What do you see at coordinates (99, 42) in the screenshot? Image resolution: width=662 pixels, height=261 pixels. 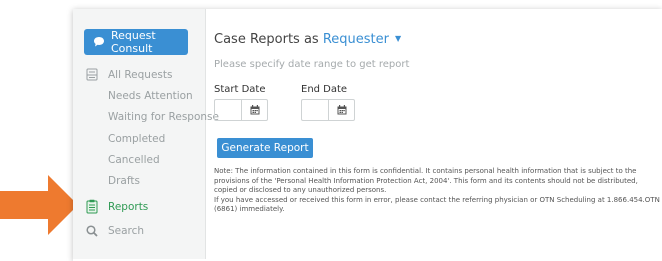 I see `chat-bubble-icon` at bounding box center [99, 42].